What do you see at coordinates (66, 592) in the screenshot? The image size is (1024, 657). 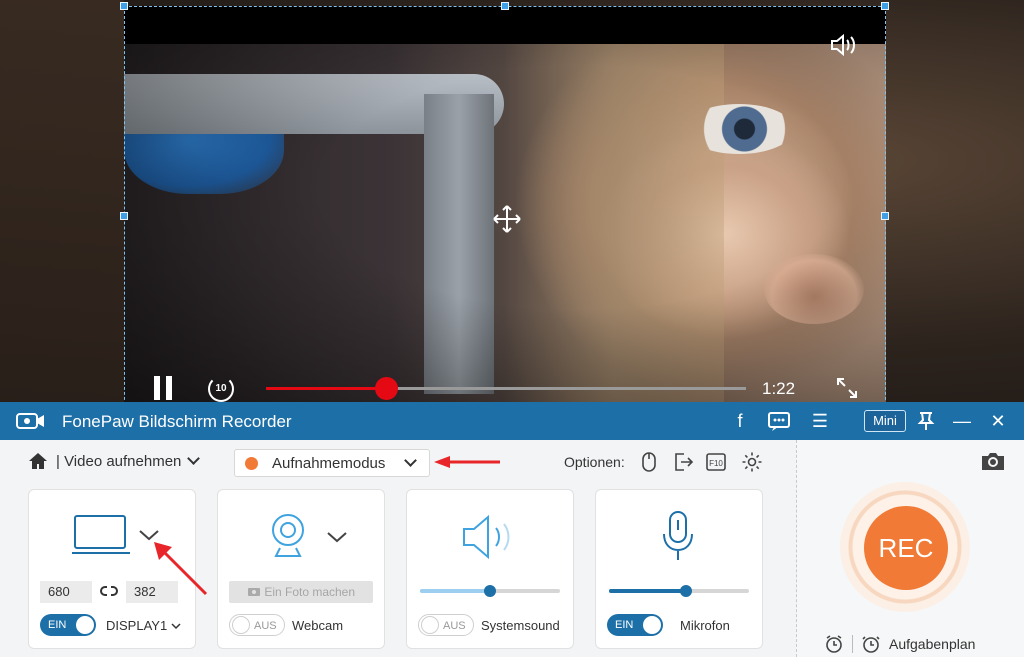 I see `width-field: 680` at bounding box center [66, 592].